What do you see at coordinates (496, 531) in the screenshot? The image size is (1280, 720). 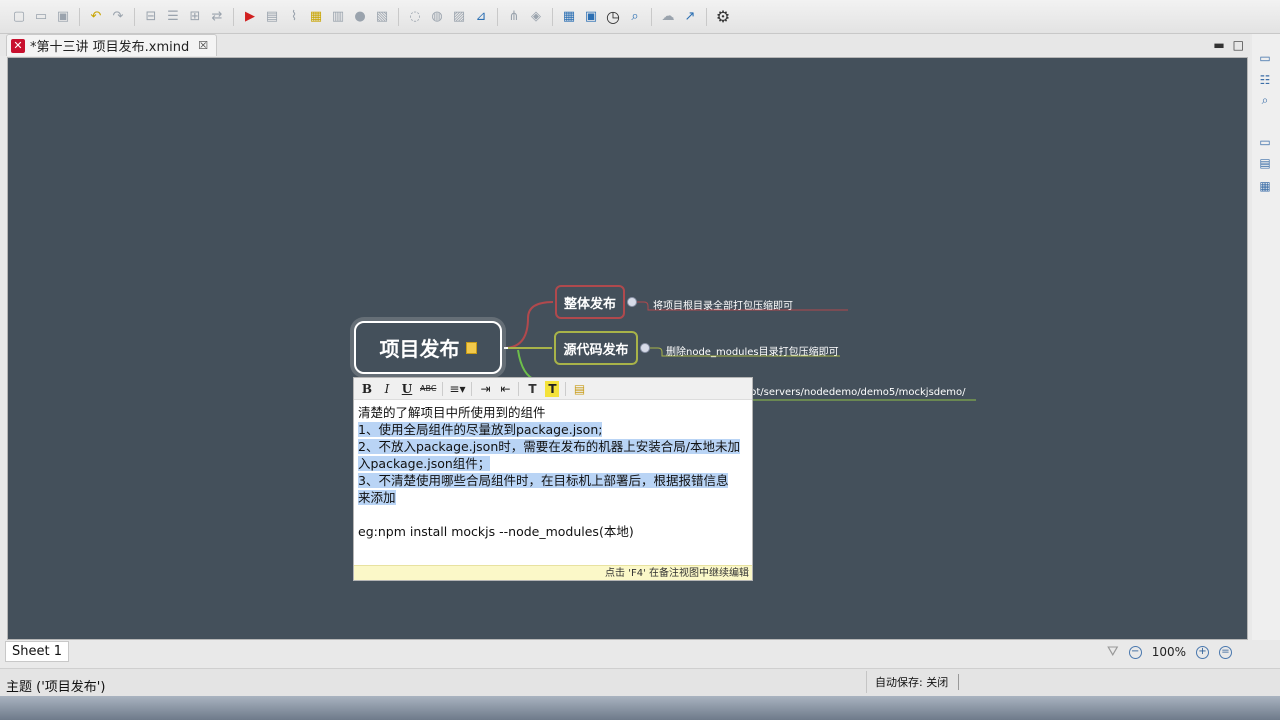 I see `notes-line: eg:npm install mockjs --node_modules(本地)` at bounding box center [496, 531].